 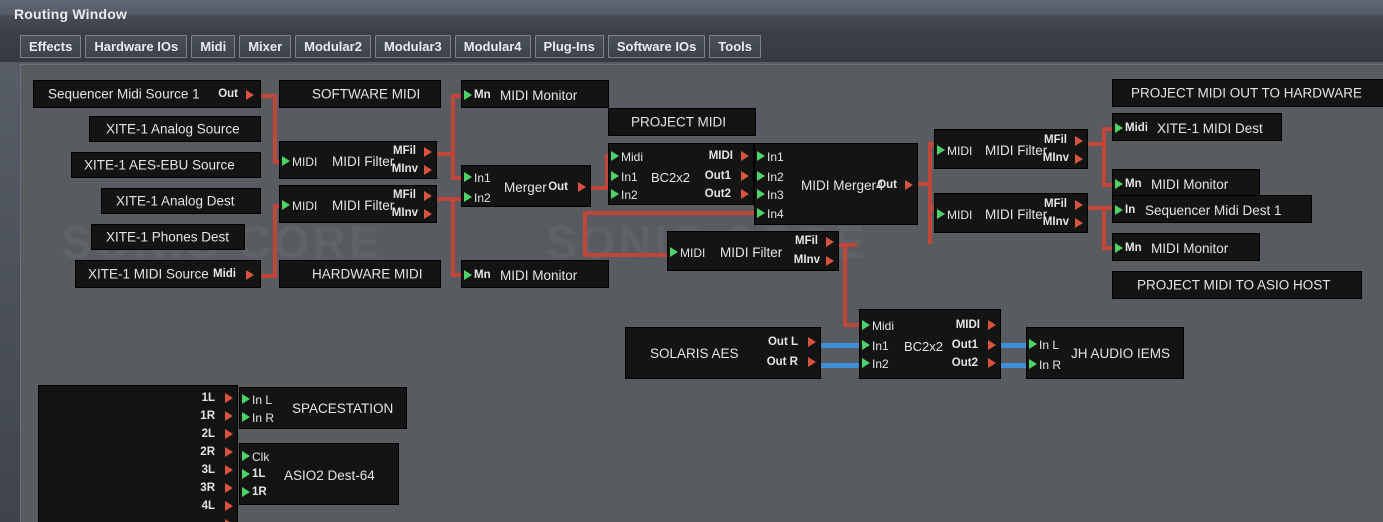 What do you see at coordinates (682, 122) in the screenshot?
I see `block-project-midi: PROJECT MIDI` at bounding box center [682, 122].